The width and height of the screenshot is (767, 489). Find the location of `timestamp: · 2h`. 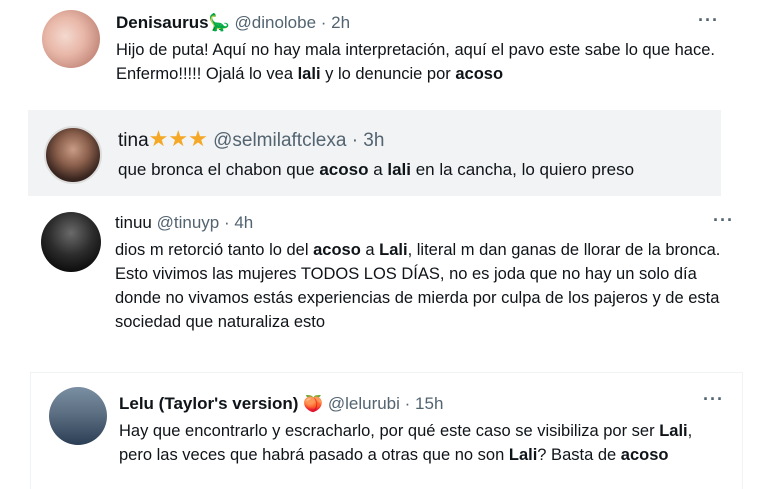

timestamp: · 2h is located at coordinates (335, 22).